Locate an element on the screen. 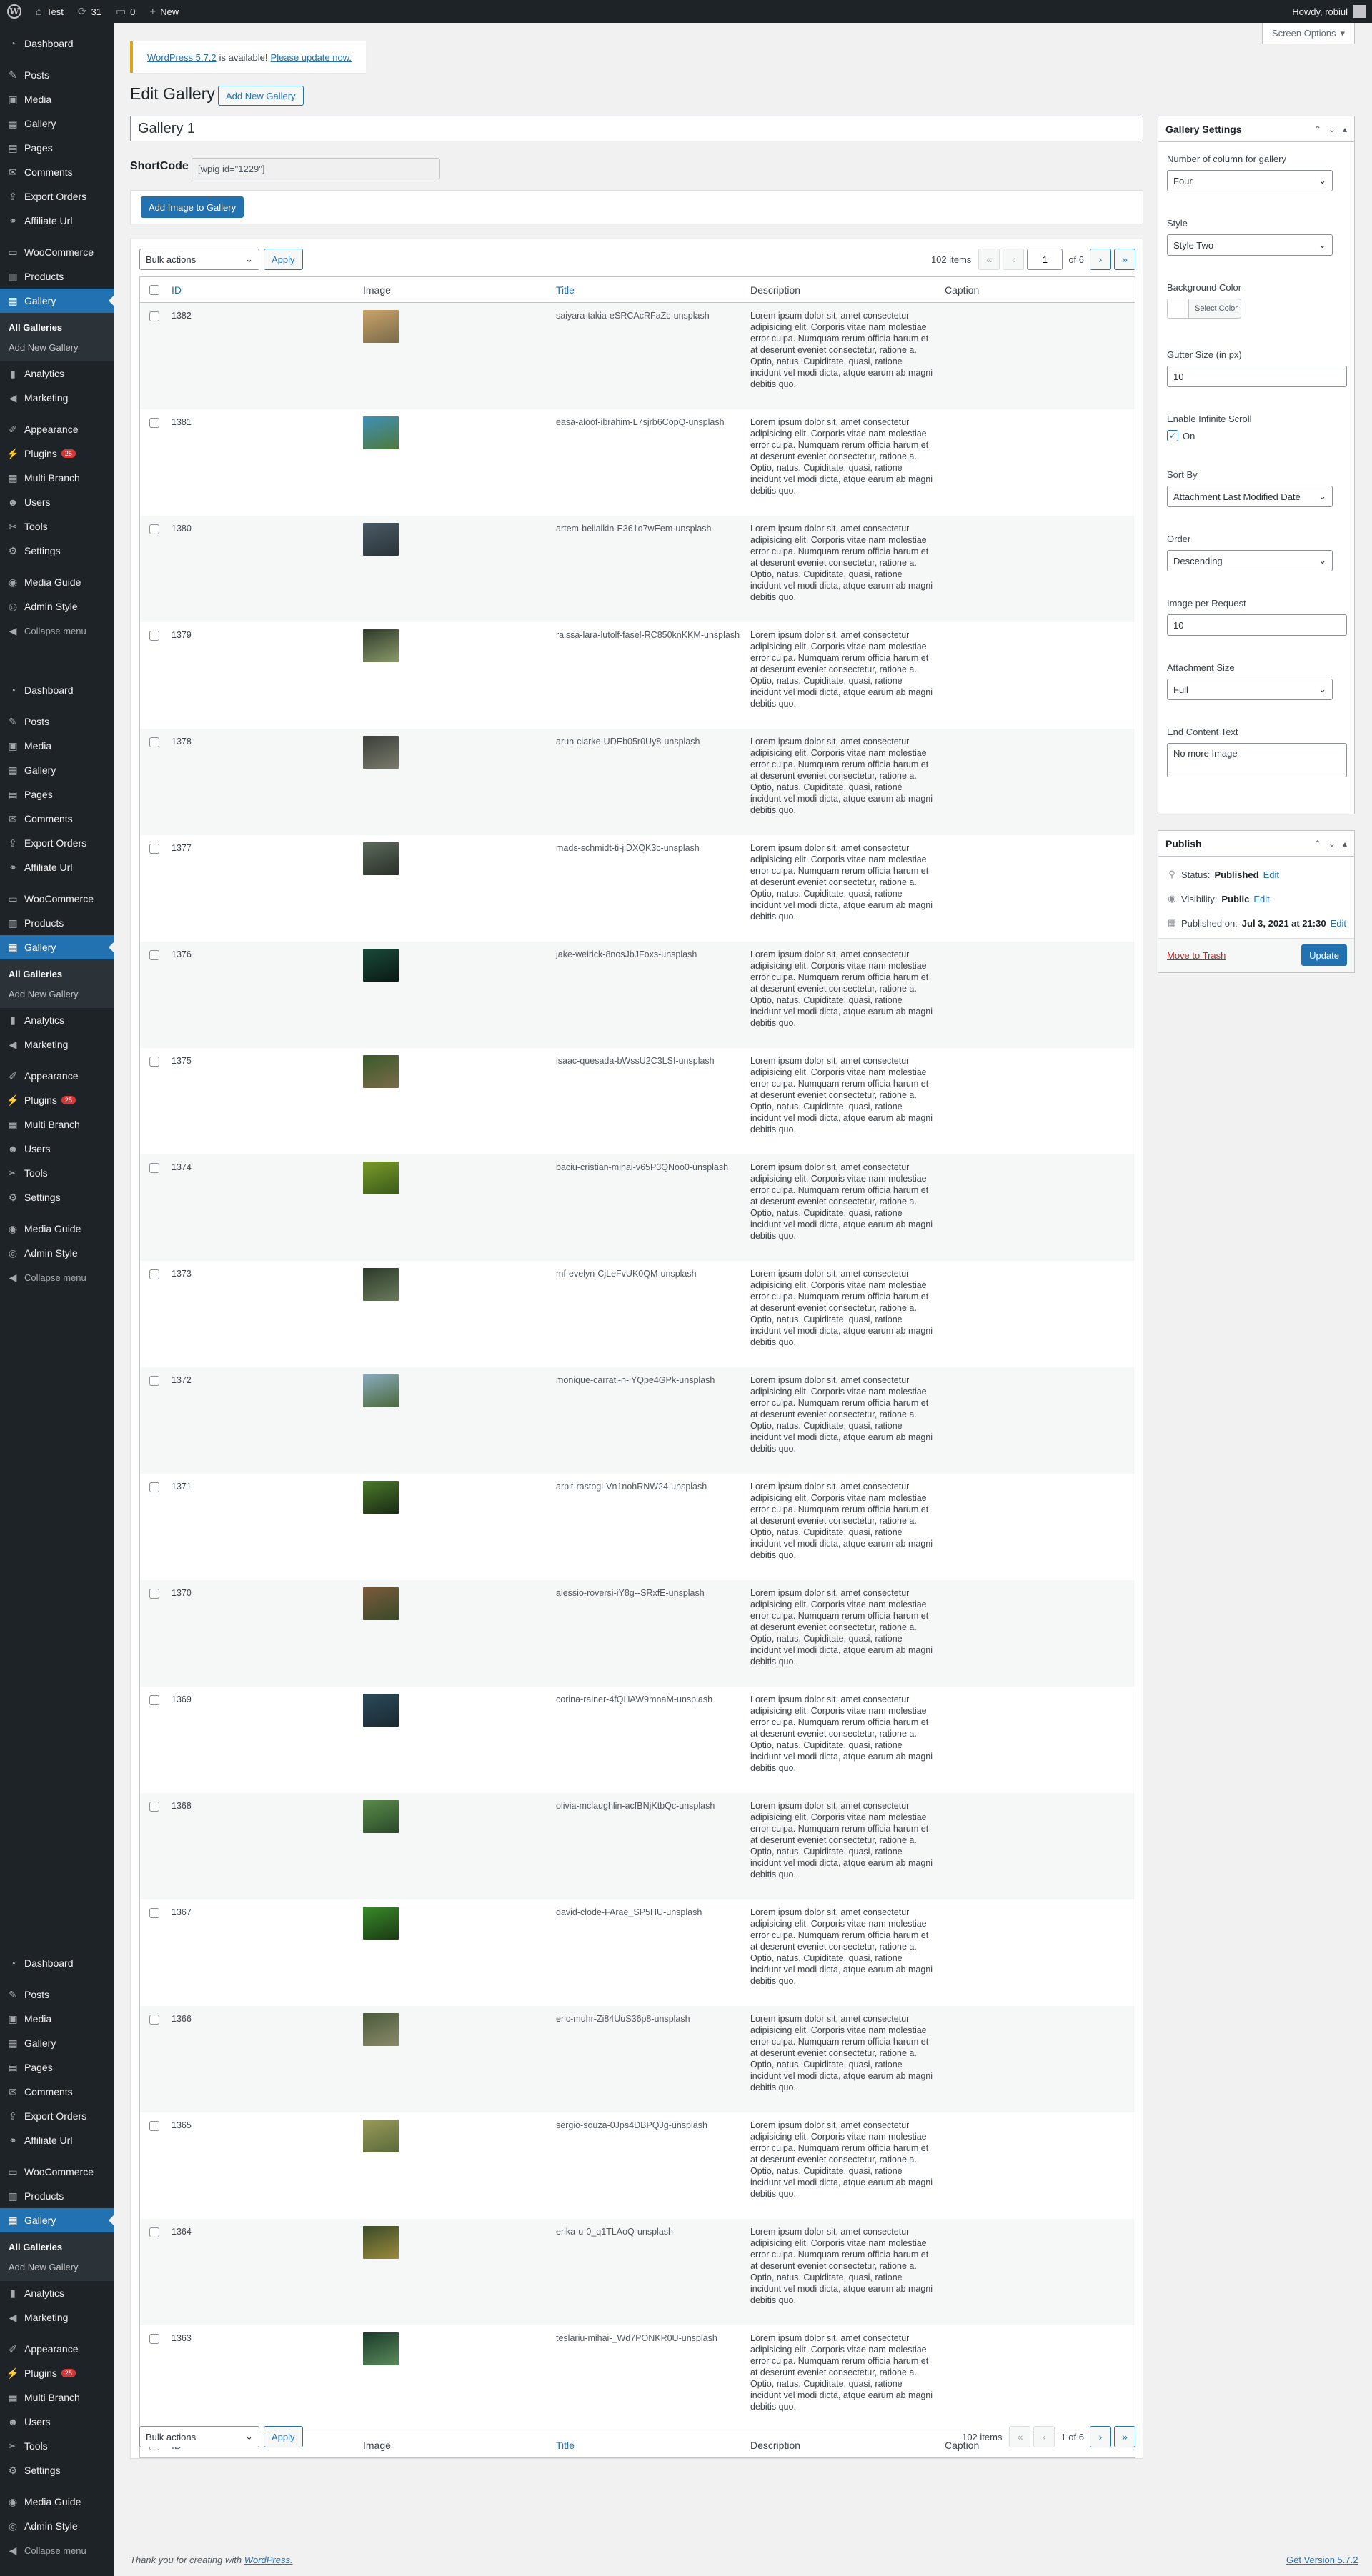  submenu-item-add-new-gallery: Add New Gallery is located at coordinates (57, 994).